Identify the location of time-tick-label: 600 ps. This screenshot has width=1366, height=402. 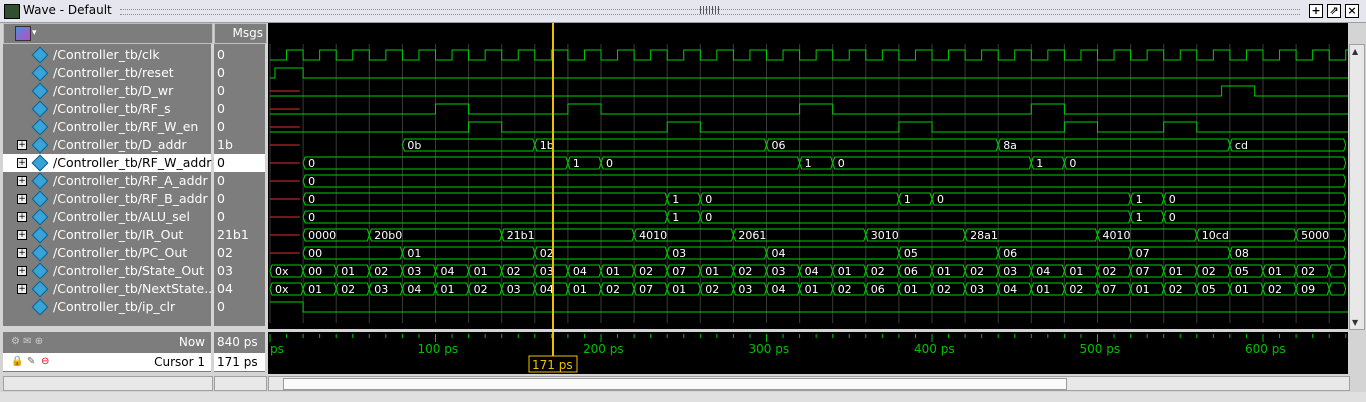
(1265, 349).